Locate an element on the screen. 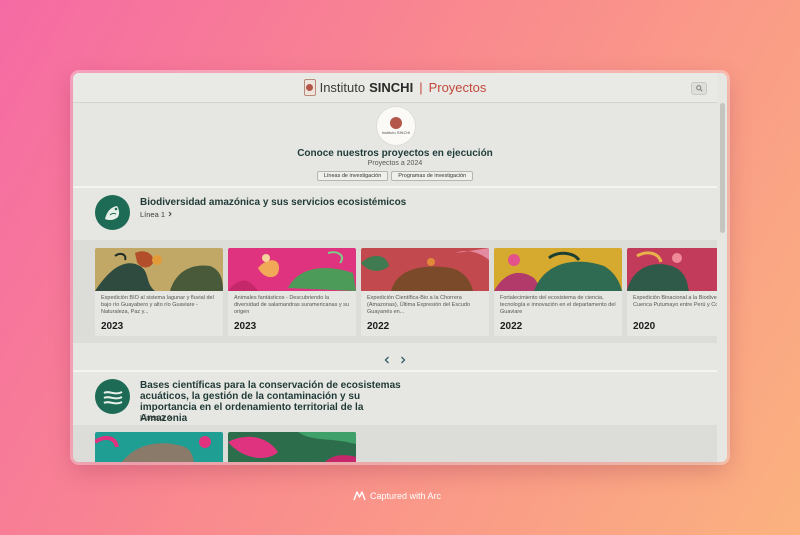  carousel-next-button is located at coordinates (403, 360).